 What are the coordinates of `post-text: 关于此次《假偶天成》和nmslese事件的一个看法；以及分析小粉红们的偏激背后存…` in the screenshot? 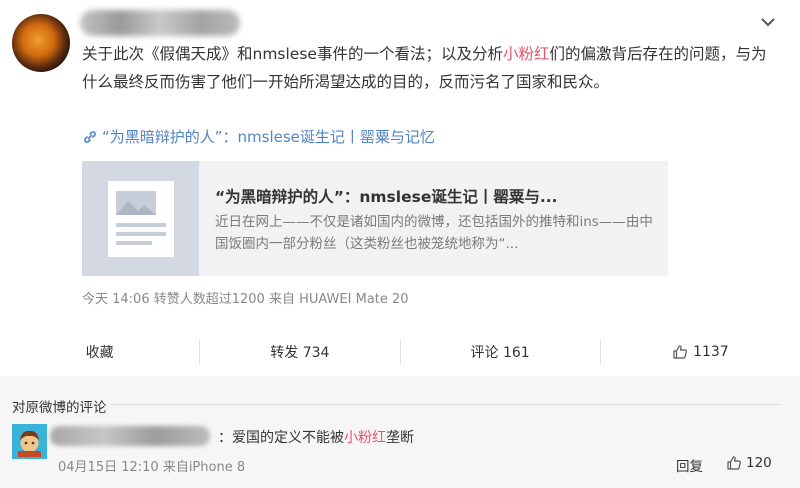 It's located at (427, 68).